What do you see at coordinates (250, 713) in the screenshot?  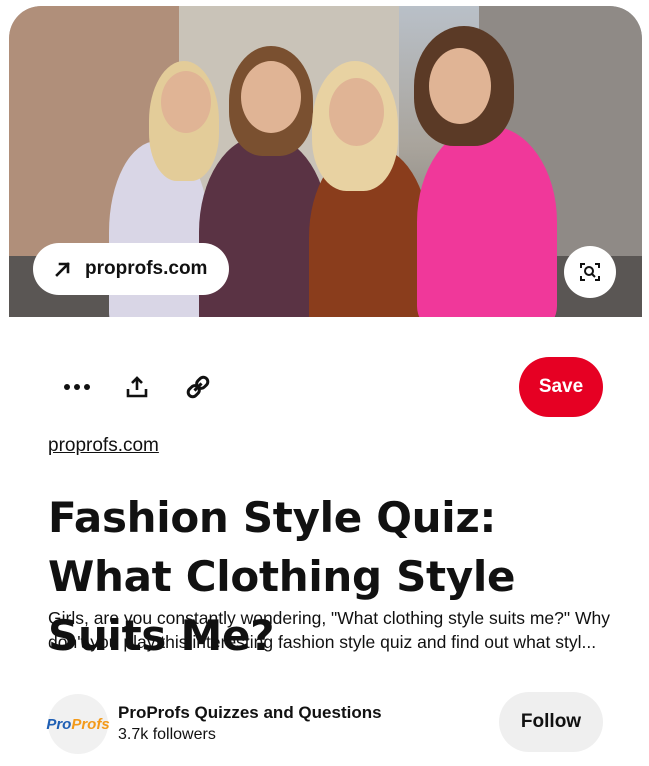 I see `author-name: ProProfs Quizzes and Questions` at bounding box center [250, 713].